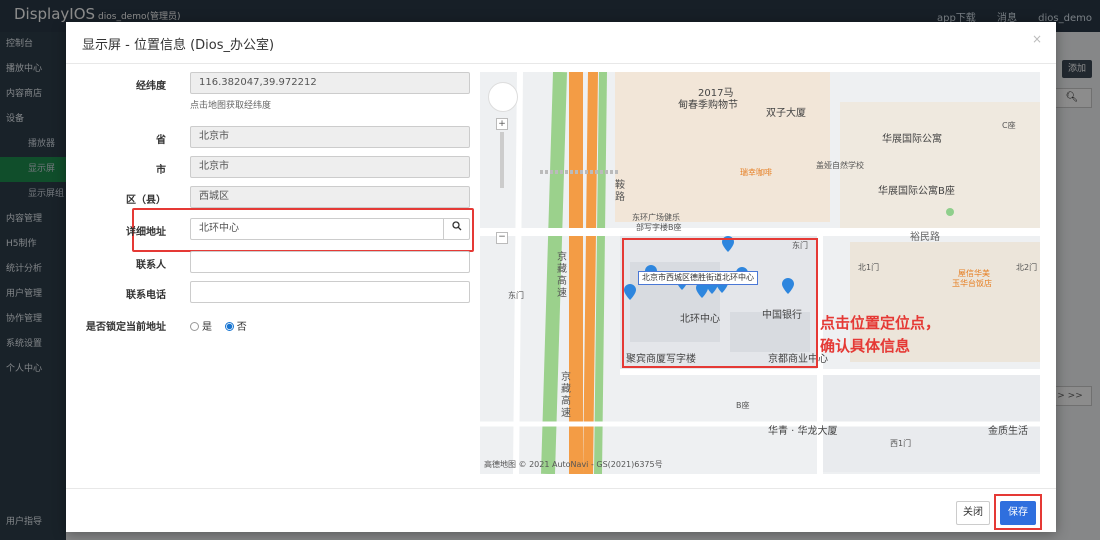 This screenshot has height=540, width=1100. I want to click on map-label: 华青 · 华龙大厦, so click(803, 431).